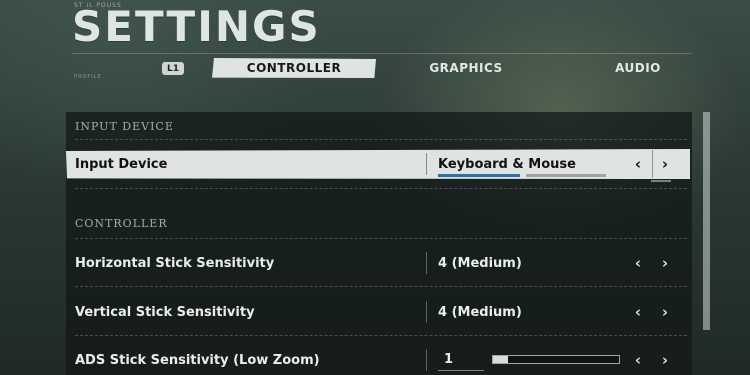 The height and width of the screenshot is (375, 750). What do you see at coordinates (556, 359) in the screenshot?
I see `sensitivity-slider` at bounding box center [556, 359].